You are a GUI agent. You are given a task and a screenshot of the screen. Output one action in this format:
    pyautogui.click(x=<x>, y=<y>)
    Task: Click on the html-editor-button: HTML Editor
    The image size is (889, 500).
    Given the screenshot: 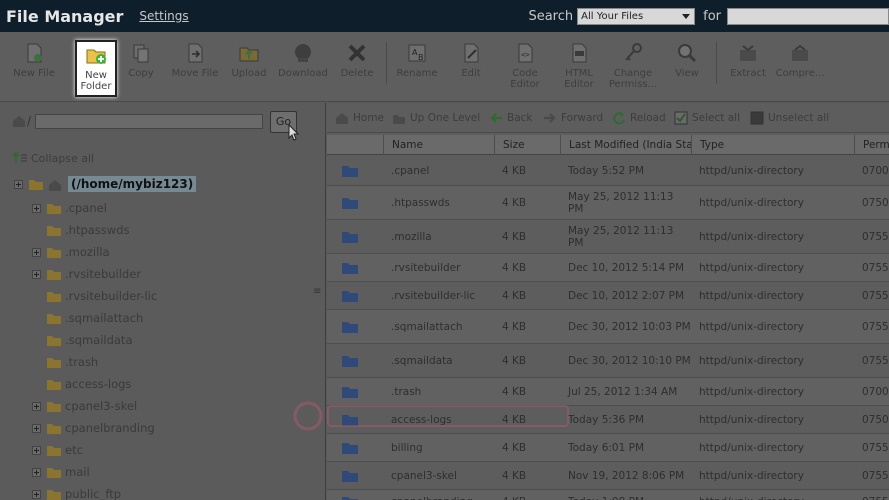 What is the action you would take?
    pyautogui.click(x=579, y=66)
    